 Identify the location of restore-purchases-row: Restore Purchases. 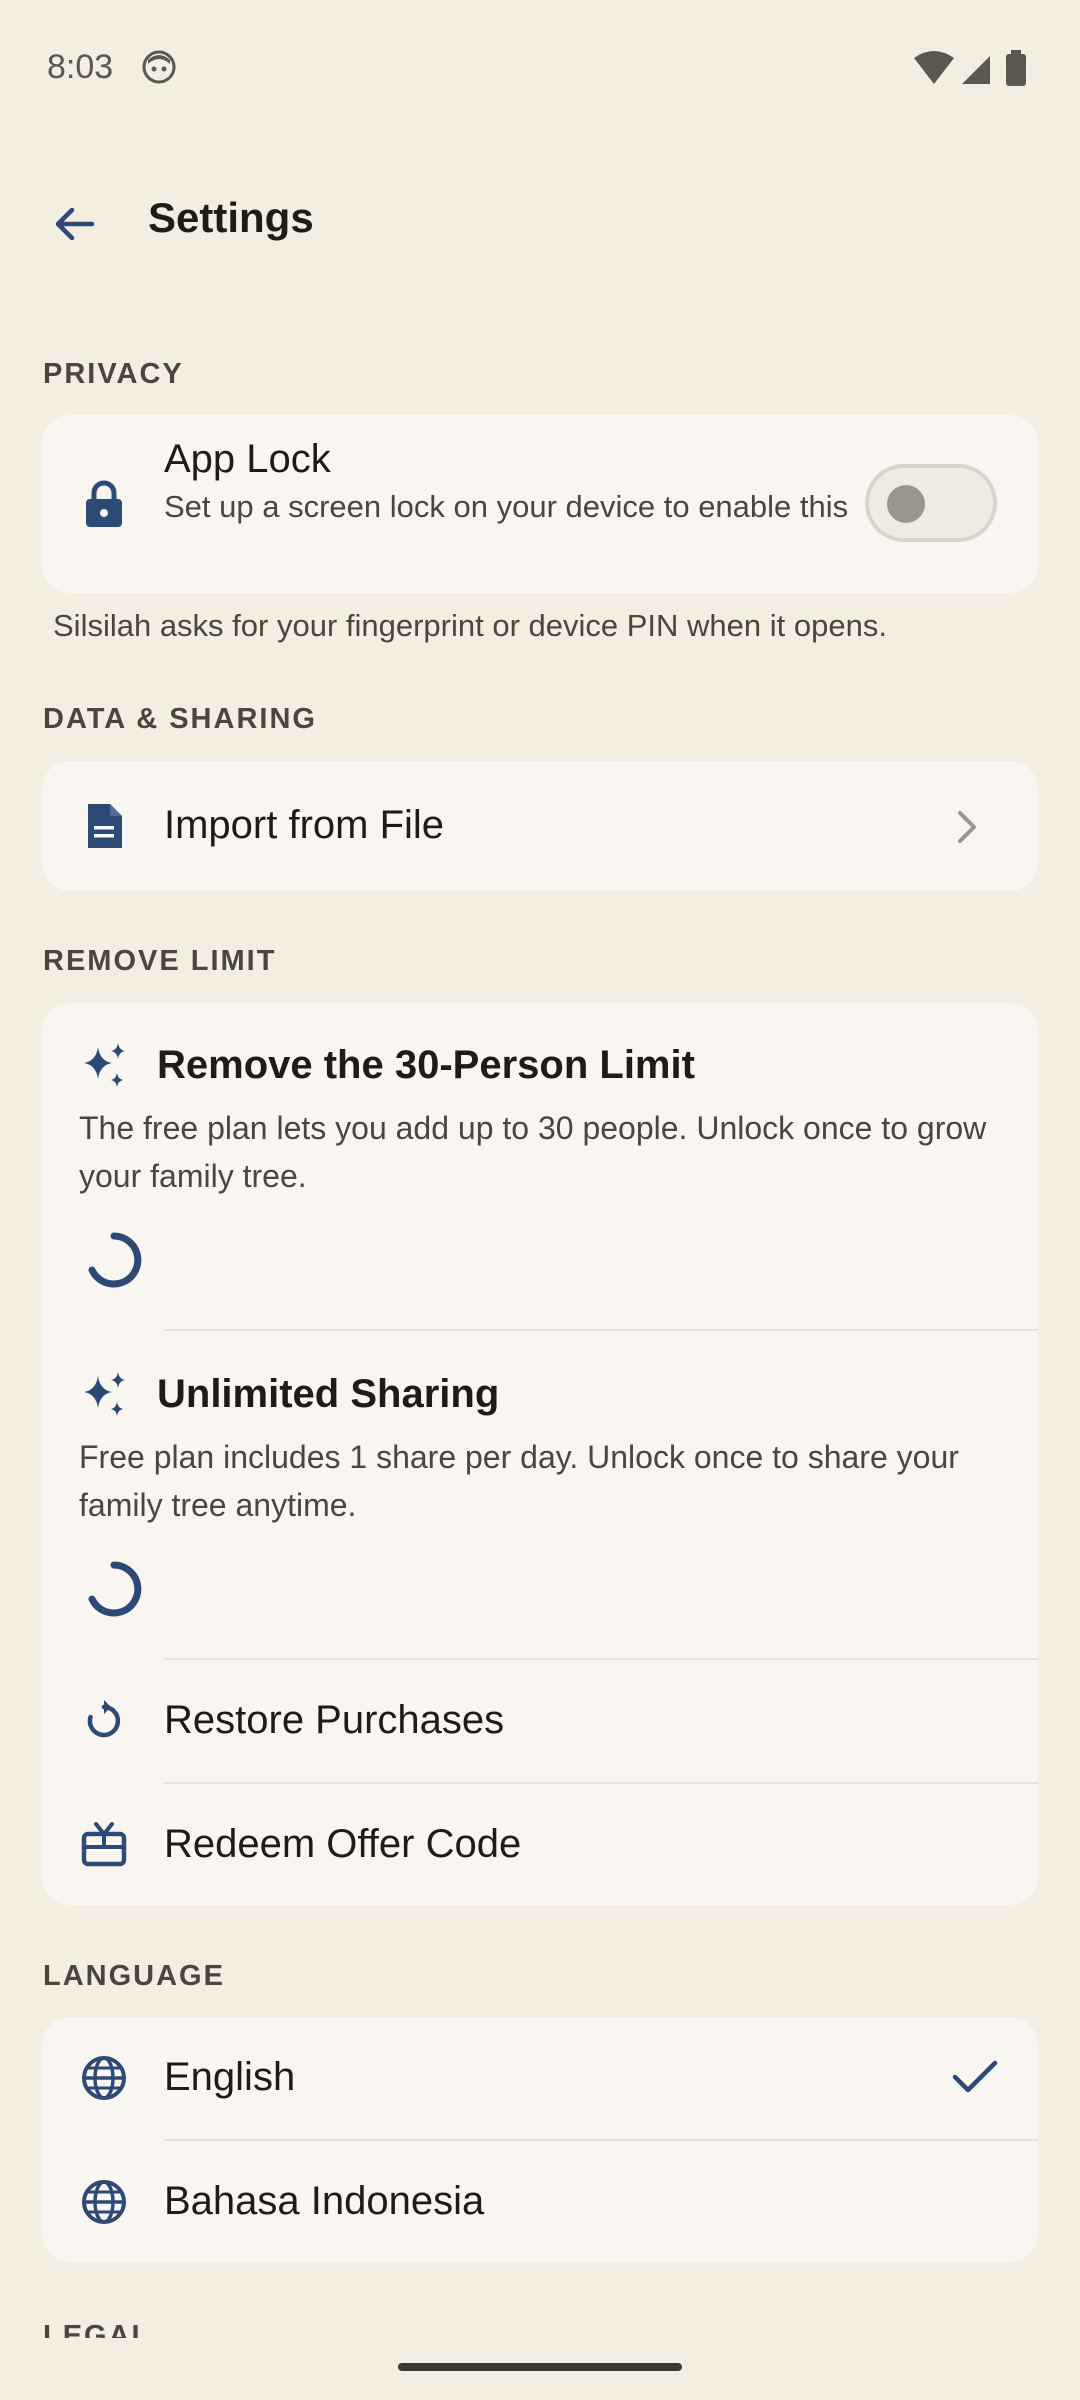
(540, 1721).